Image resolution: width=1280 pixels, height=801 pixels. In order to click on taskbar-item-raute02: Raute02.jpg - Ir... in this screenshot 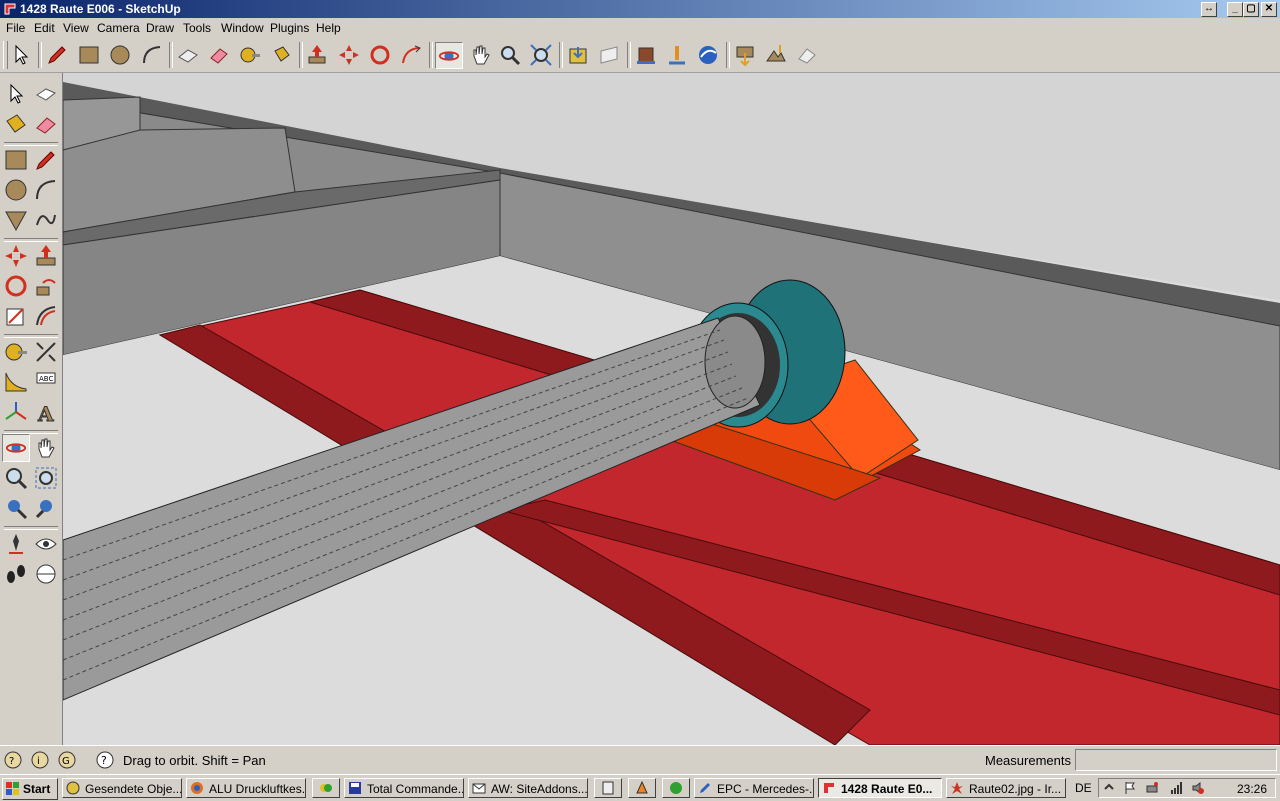, I will do `click(1006, 788)`.